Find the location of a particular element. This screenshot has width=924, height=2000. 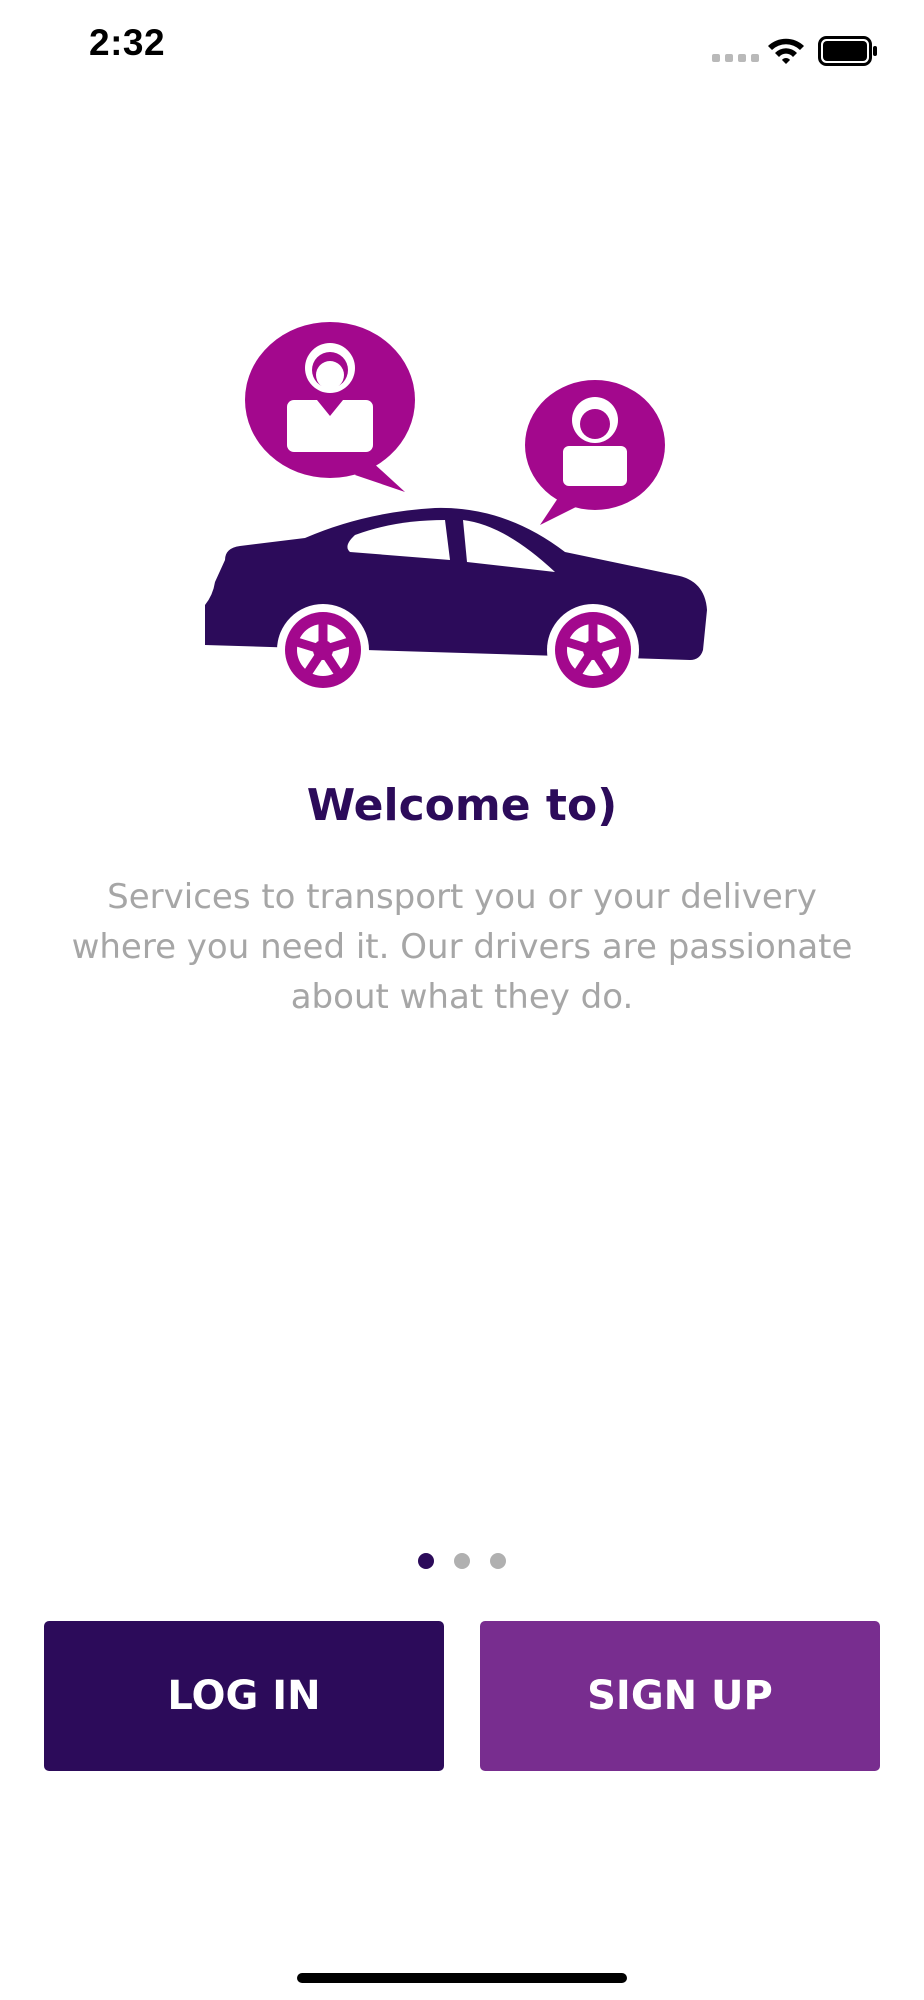

car-chat-illustration is located at coordinates (456, 509).